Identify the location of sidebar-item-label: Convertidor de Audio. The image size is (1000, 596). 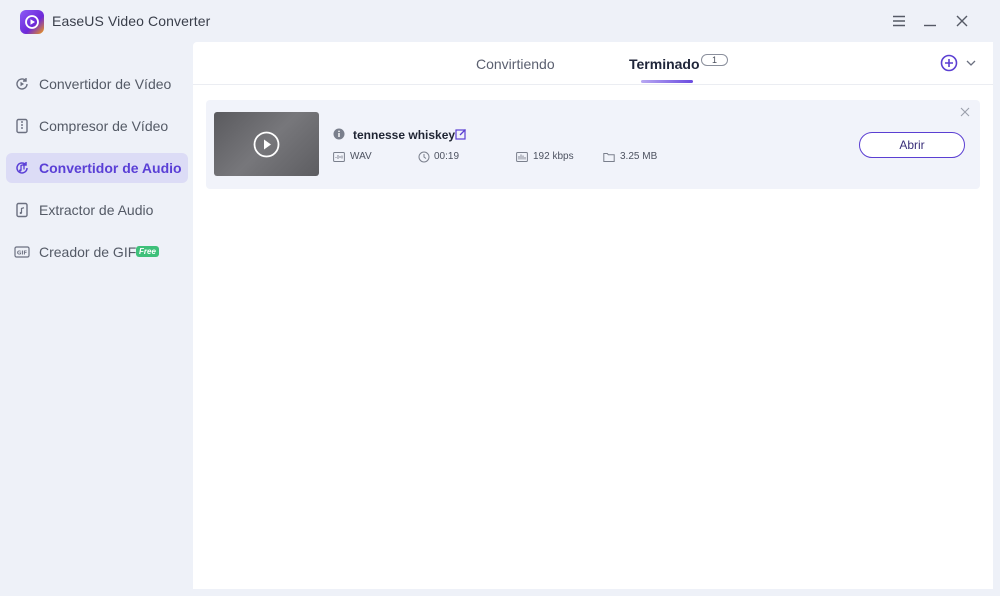
(110, 168).